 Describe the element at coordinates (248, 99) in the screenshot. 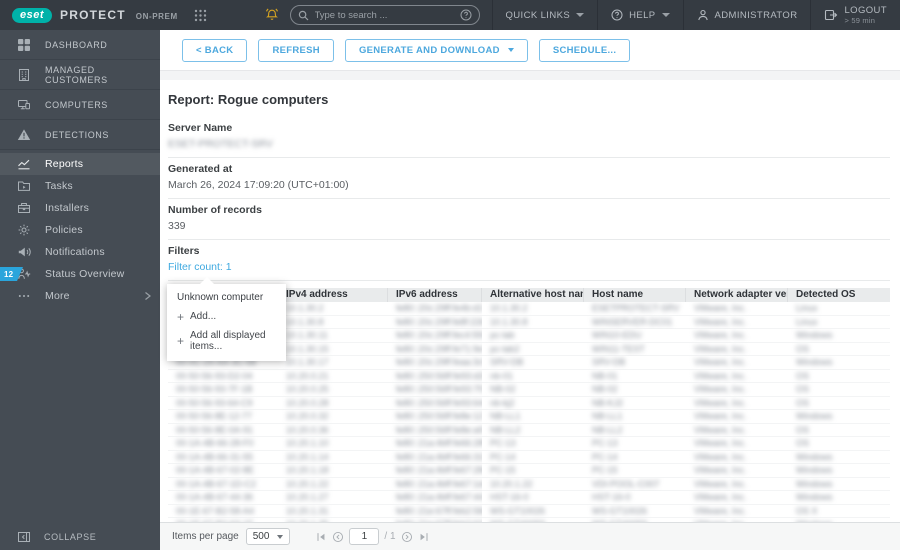

I see `page-title: Report: Rogue computers` at that location.